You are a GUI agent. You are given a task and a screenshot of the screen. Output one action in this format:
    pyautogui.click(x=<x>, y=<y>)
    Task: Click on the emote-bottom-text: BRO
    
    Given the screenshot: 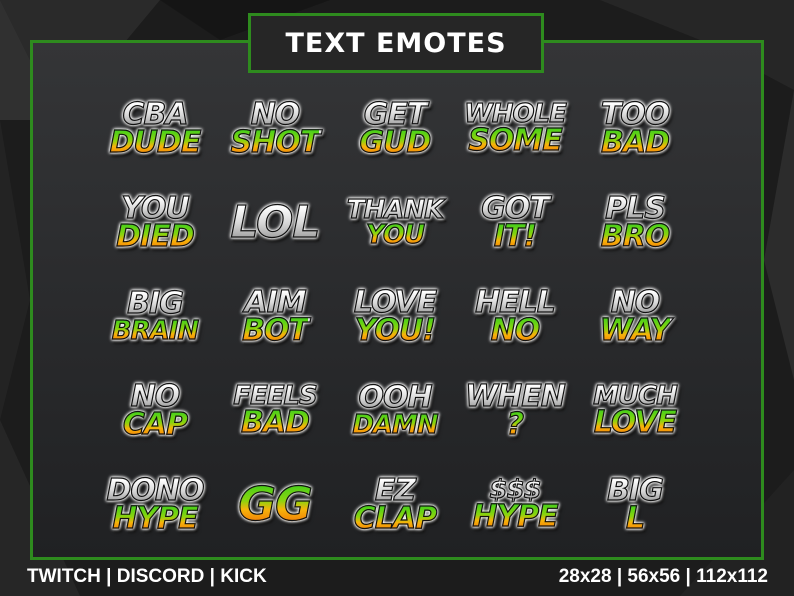 What is the action you would take?
    pyautogui.click(x=635, y=236)
    